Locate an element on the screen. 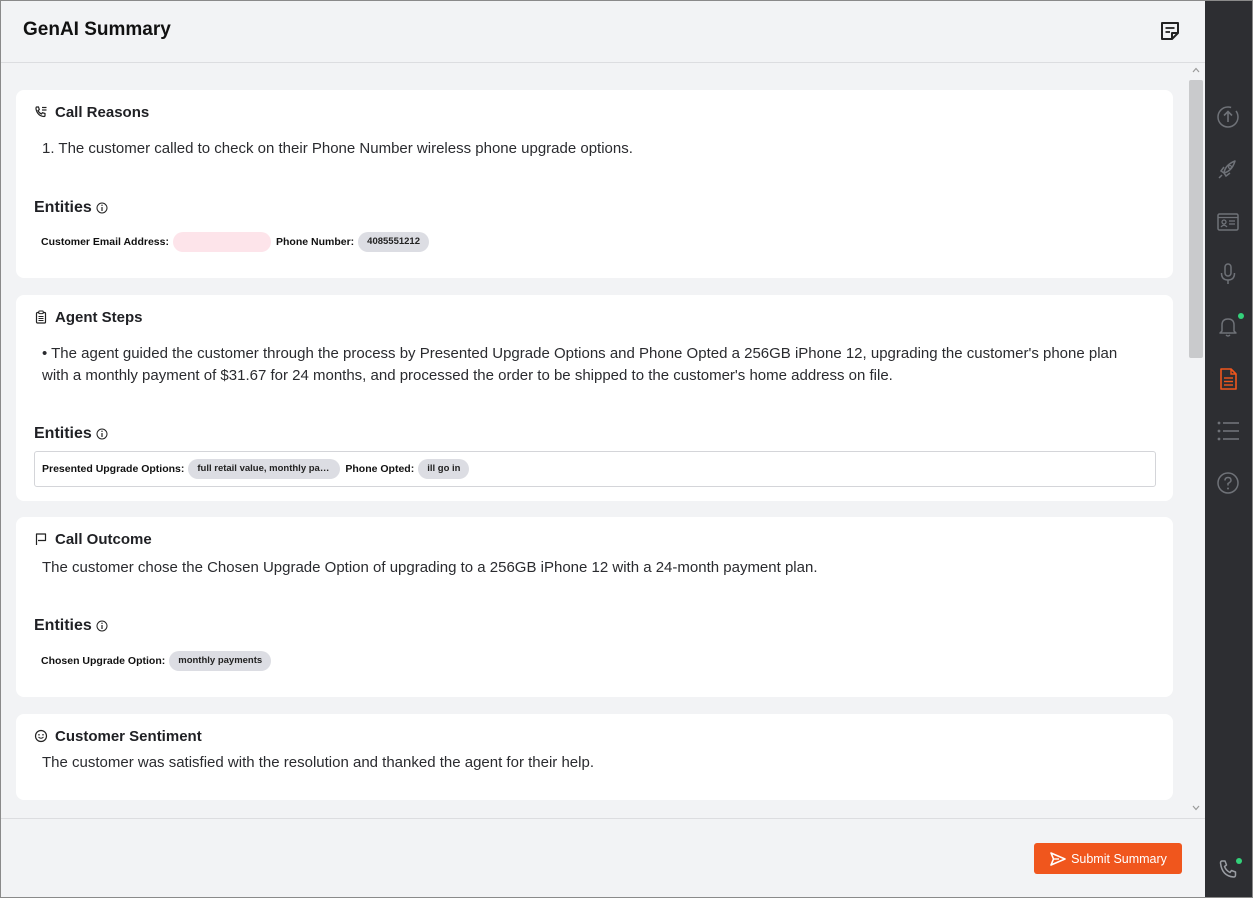  call-outcome-title: Call Outcome is located at coordinates (103, 539).